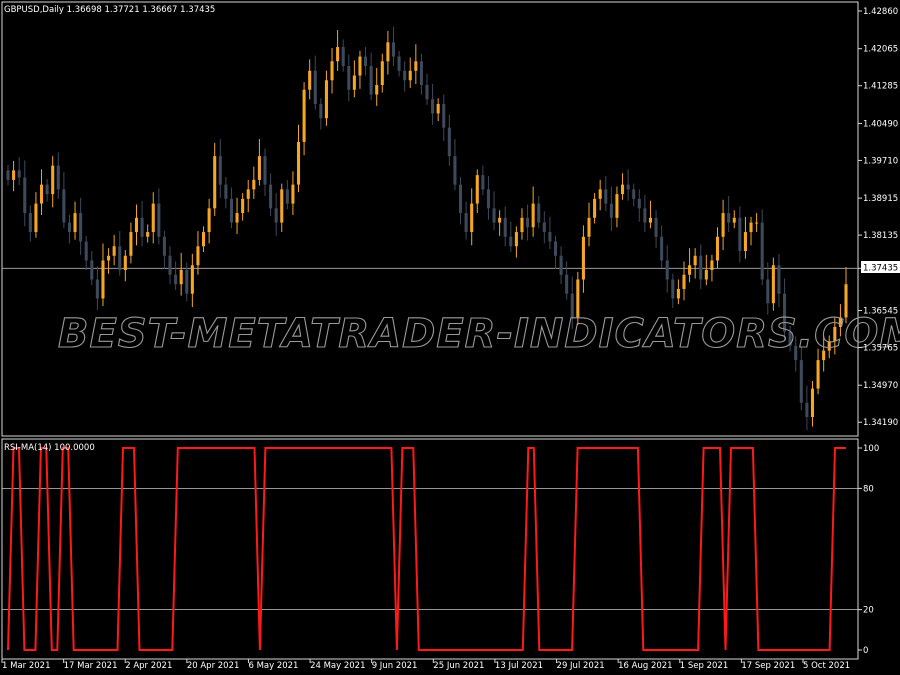  Describe the element at coordinates (337, 666) in the screenshot. I see `time-tick-label: 24 May 2021` at that location.